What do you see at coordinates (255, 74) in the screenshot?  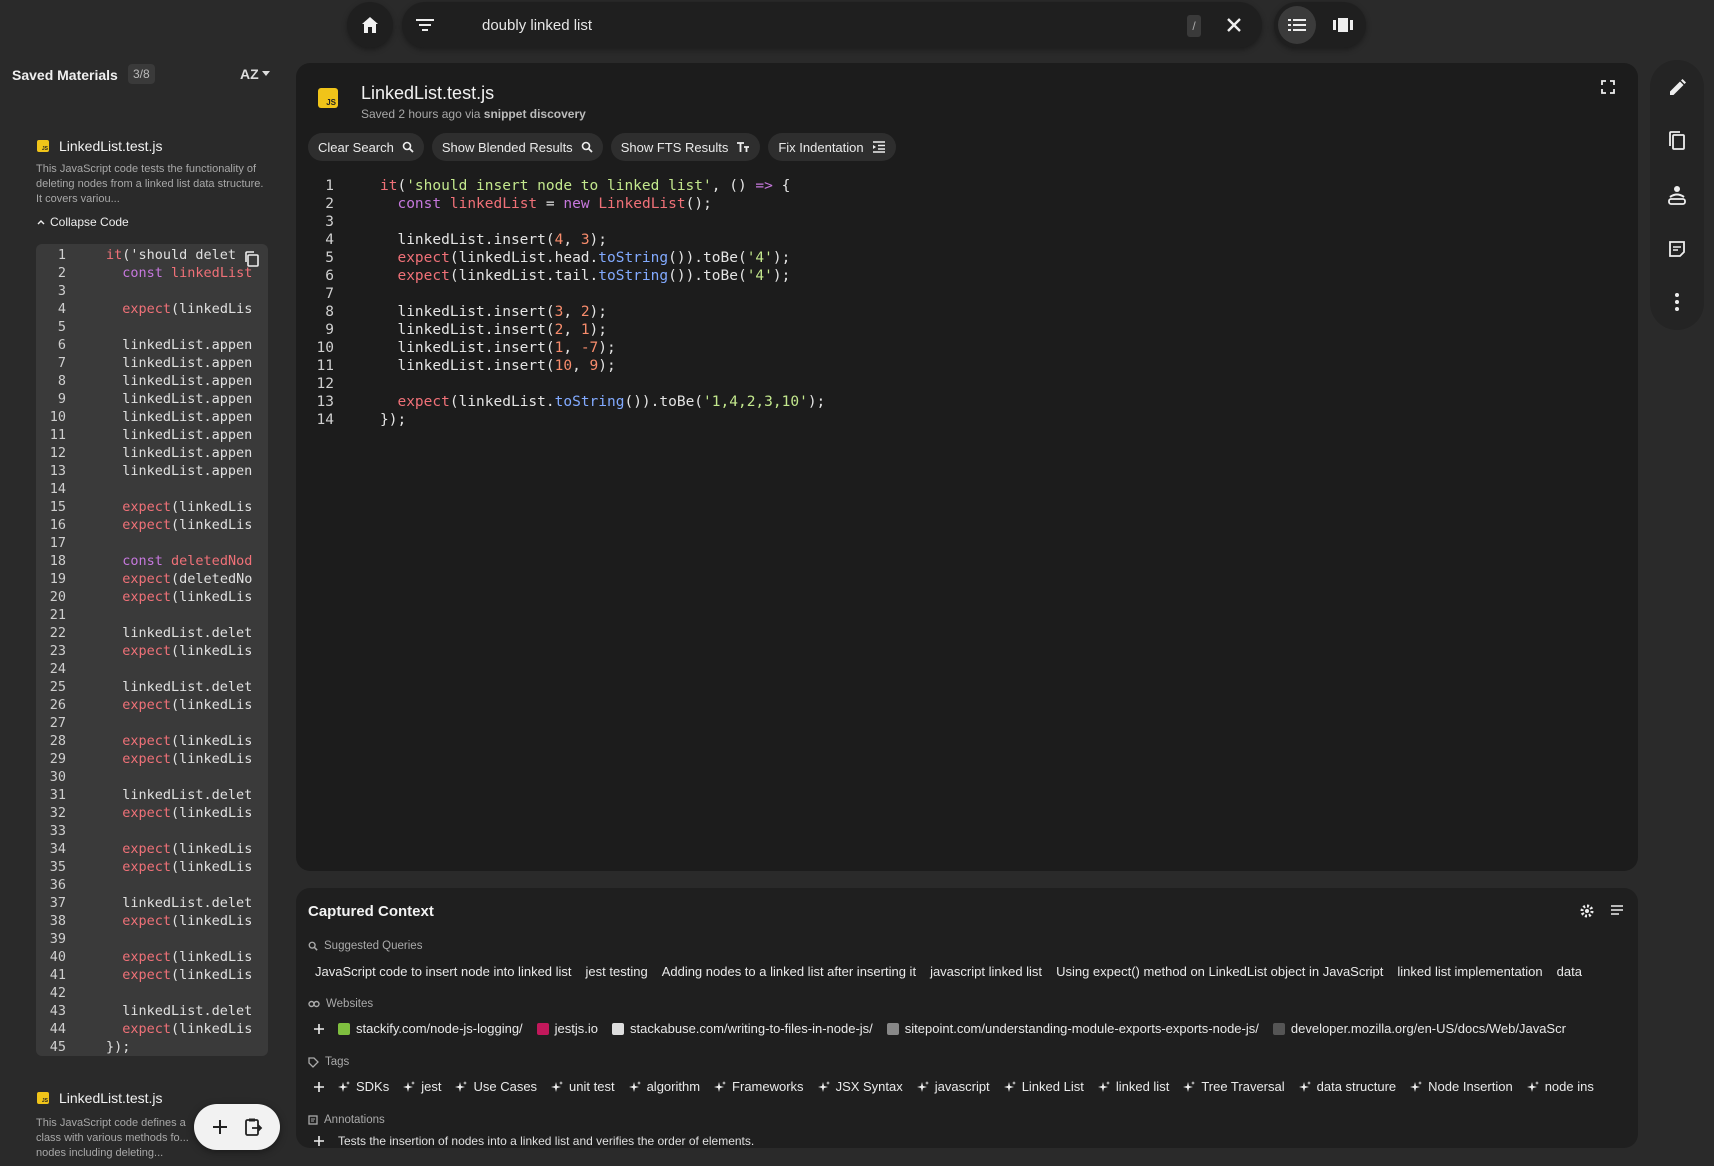 I see `sort-button: AZ` at bounding box center [255, 74].